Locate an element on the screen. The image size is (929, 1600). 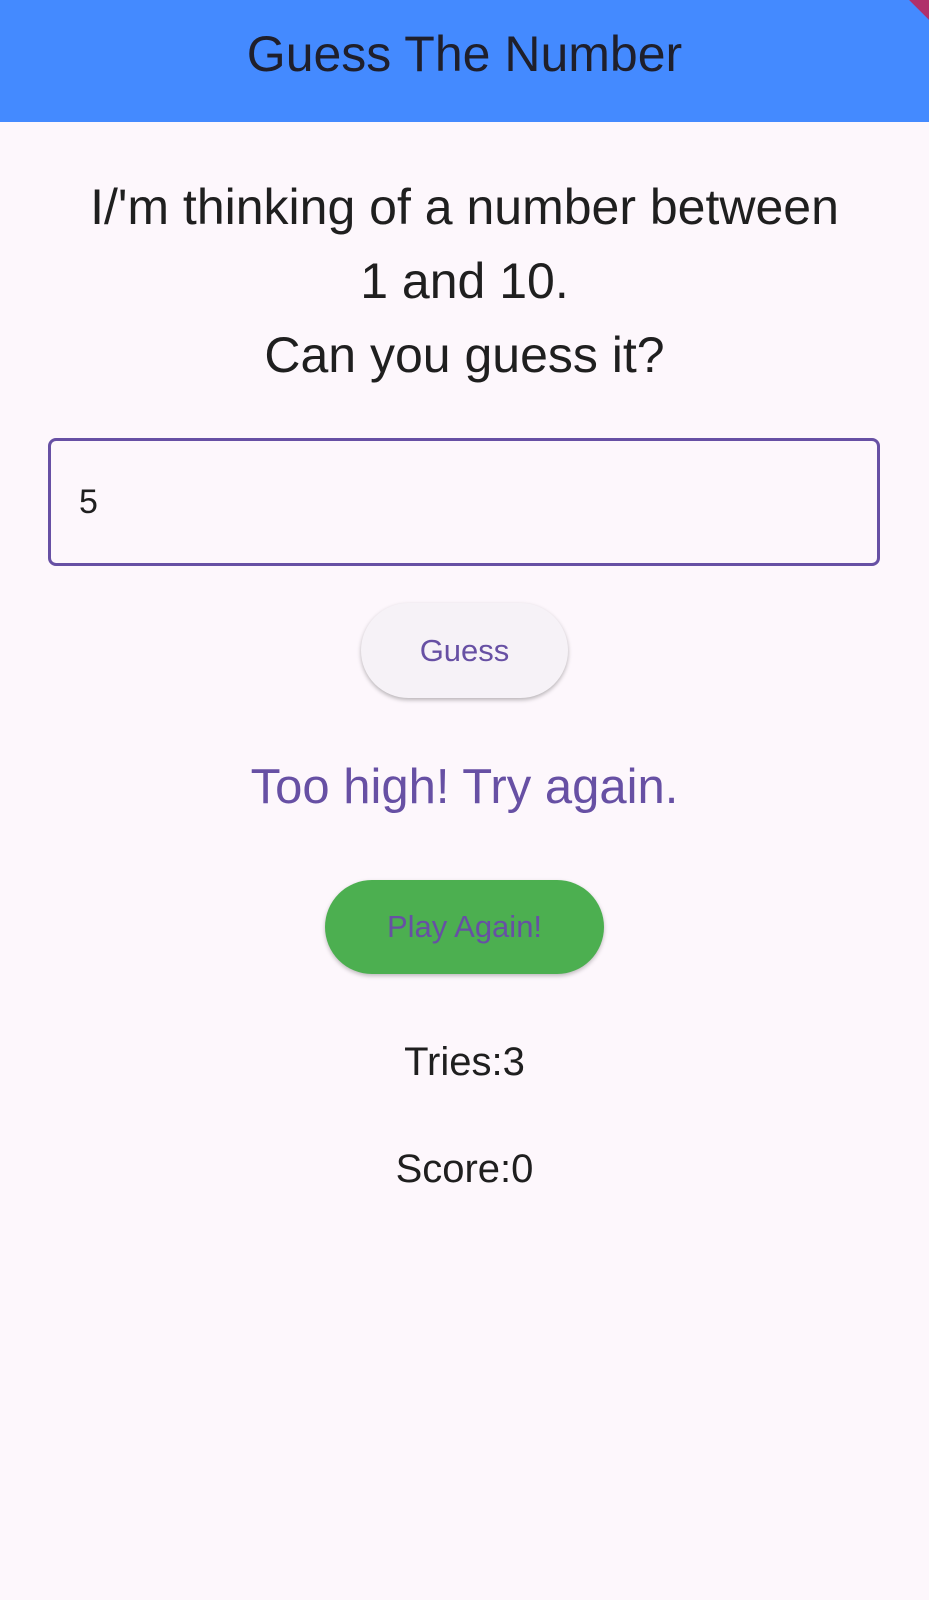
guess-input is located at coordinates (464, 502).